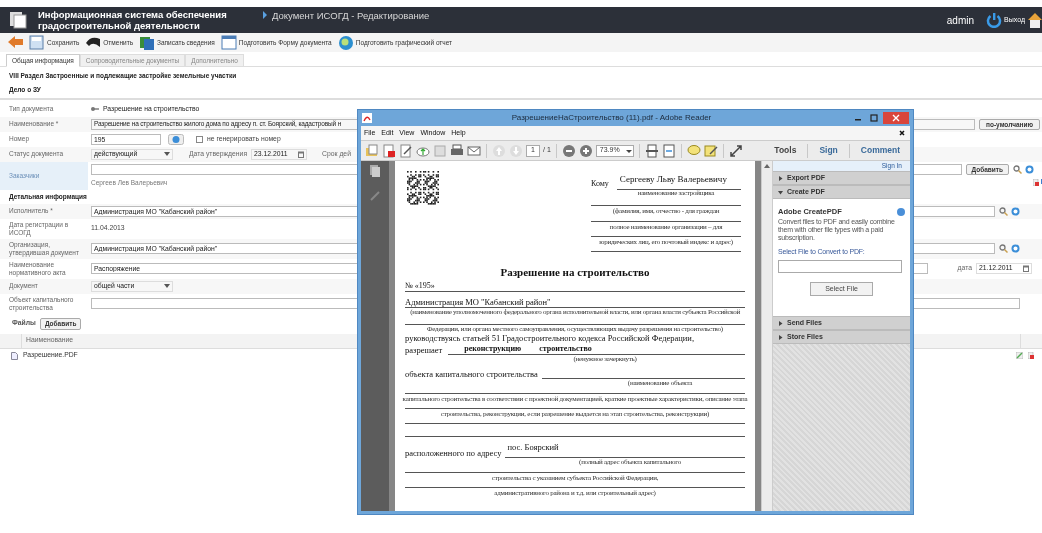 The height and width of the screenshot is (533, 1042). Describe the element at coordinates (389, 150) in the screenshot. I see `pdf-file-icon` at that location.